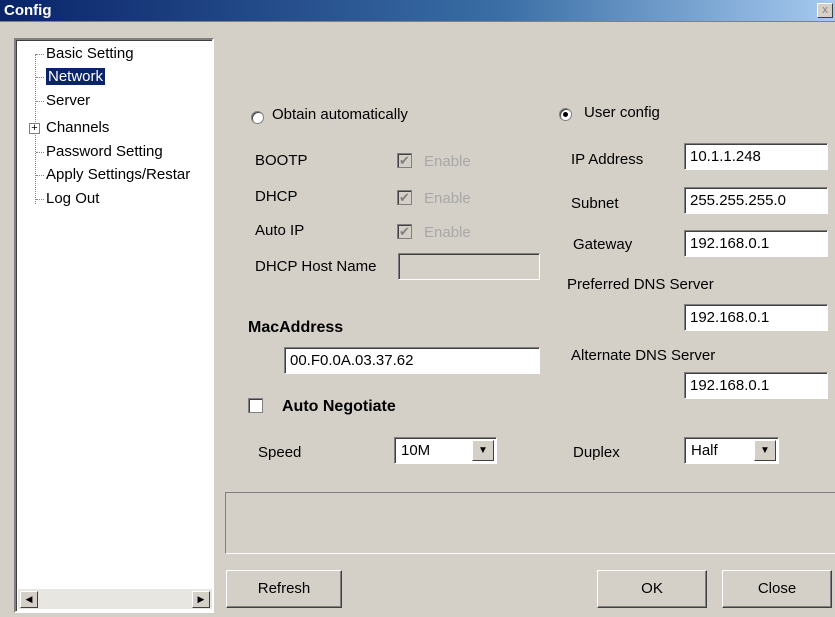  Describe the element at coordinates (201, 599) in the screenshot. I see `arrow-right-icon: ▶` at that location.